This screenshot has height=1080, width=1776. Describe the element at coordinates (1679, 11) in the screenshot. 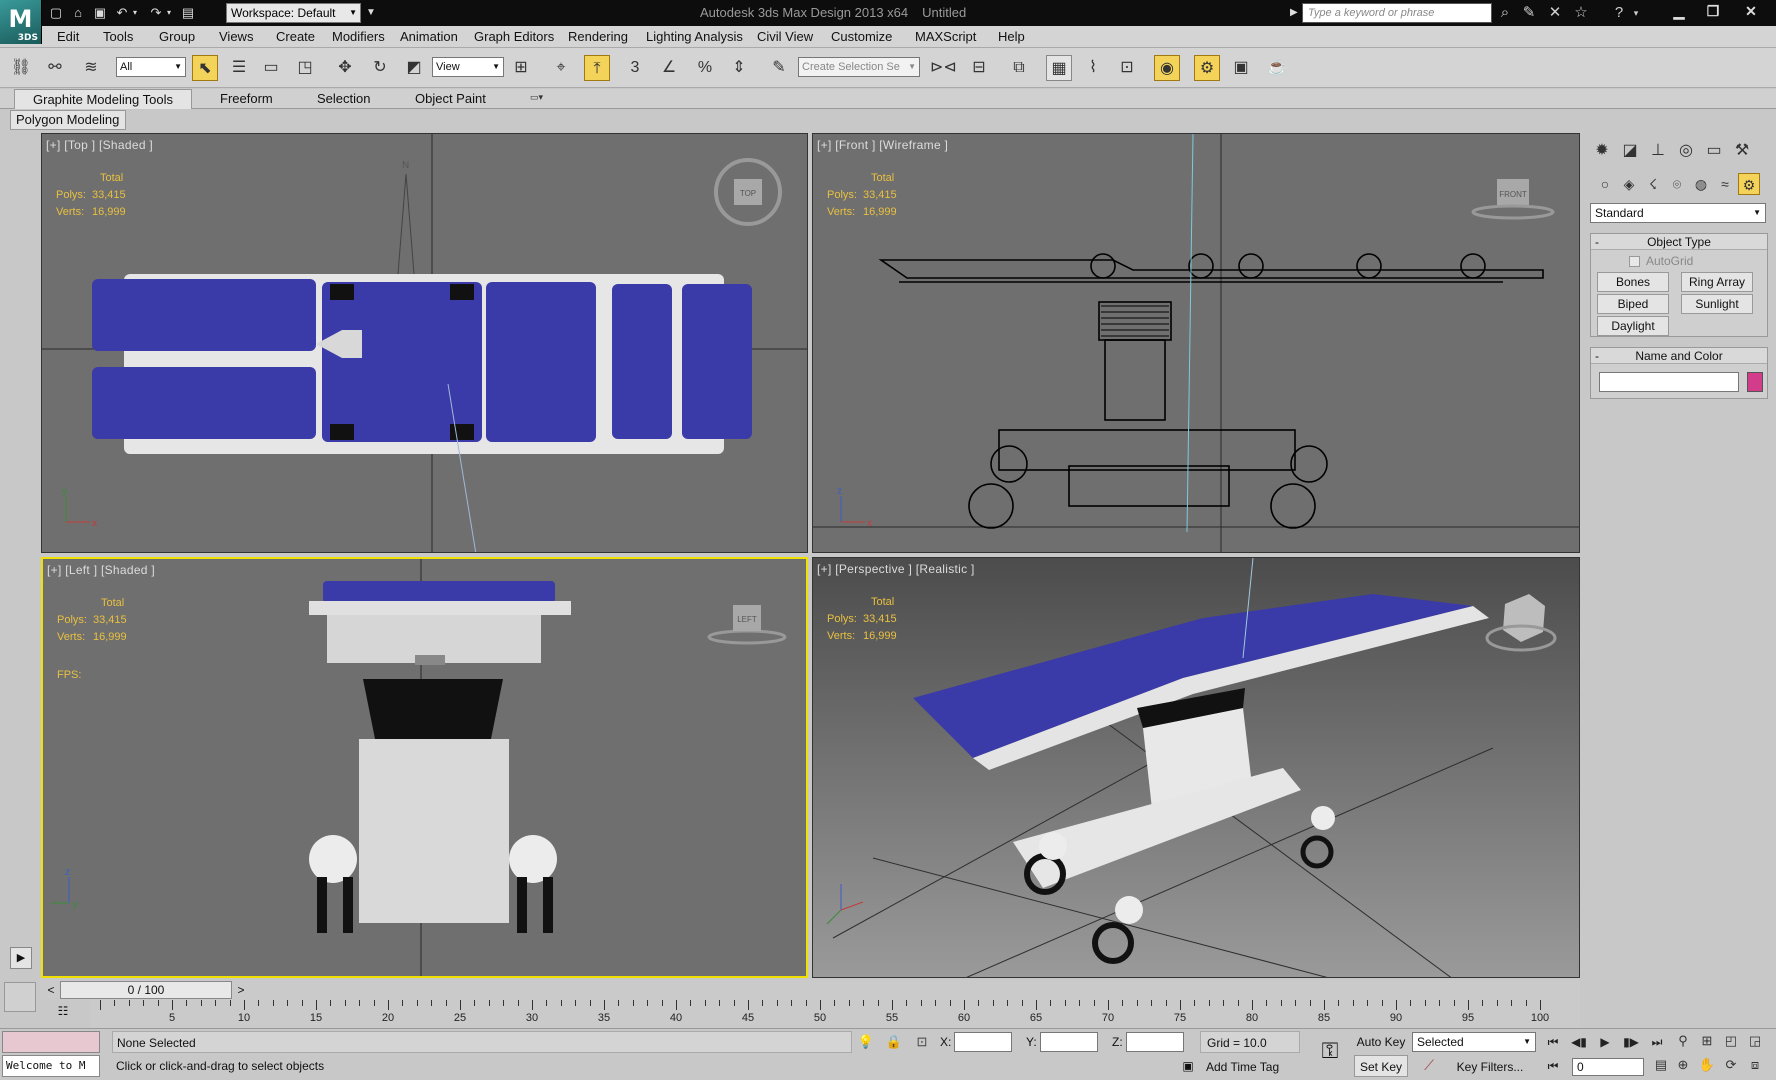

I see `minimize-icon: ▁` at that location.